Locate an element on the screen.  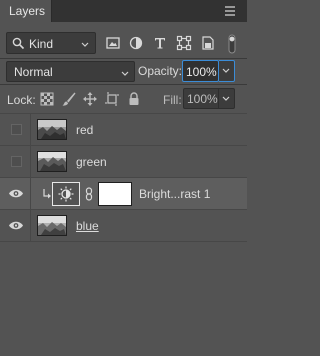
filter-kind-select: Kind is located at coordinates (51, 43).